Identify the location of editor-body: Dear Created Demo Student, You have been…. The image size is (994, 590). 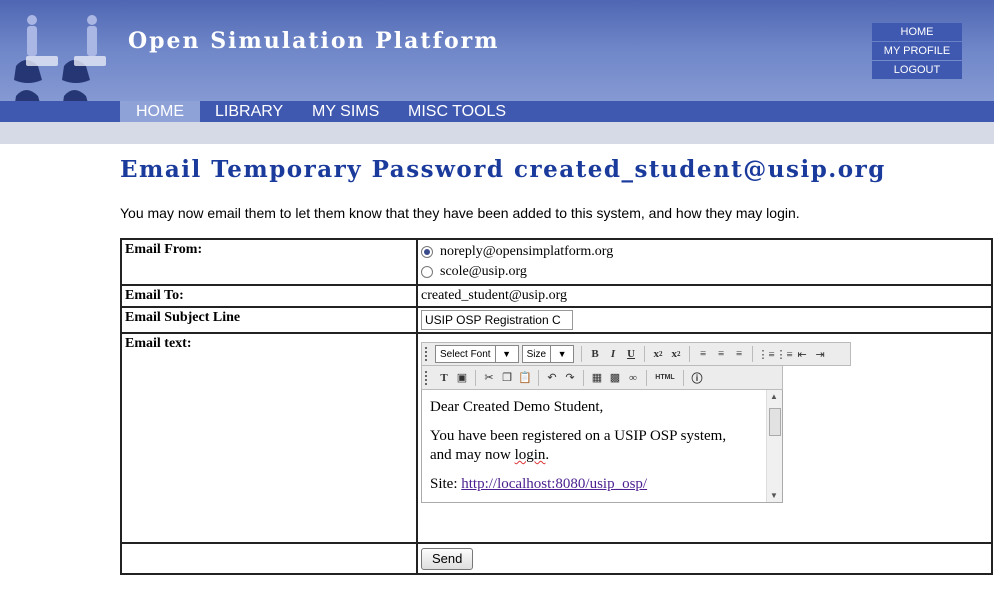
(602, 446).